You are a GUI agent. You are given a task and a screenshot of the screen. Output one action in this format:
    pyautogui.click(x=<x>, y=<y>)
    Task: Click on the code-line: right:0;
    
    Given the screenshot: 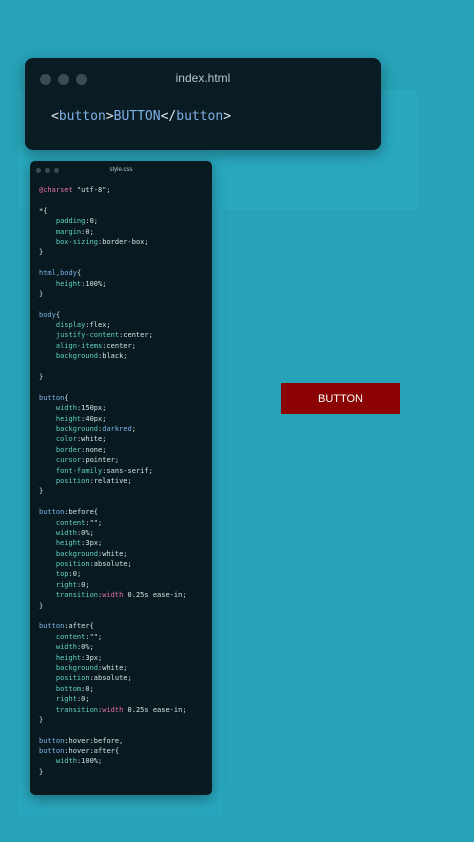 What is the action you would take?
    pyautogui.click(x=123, y=585)
    